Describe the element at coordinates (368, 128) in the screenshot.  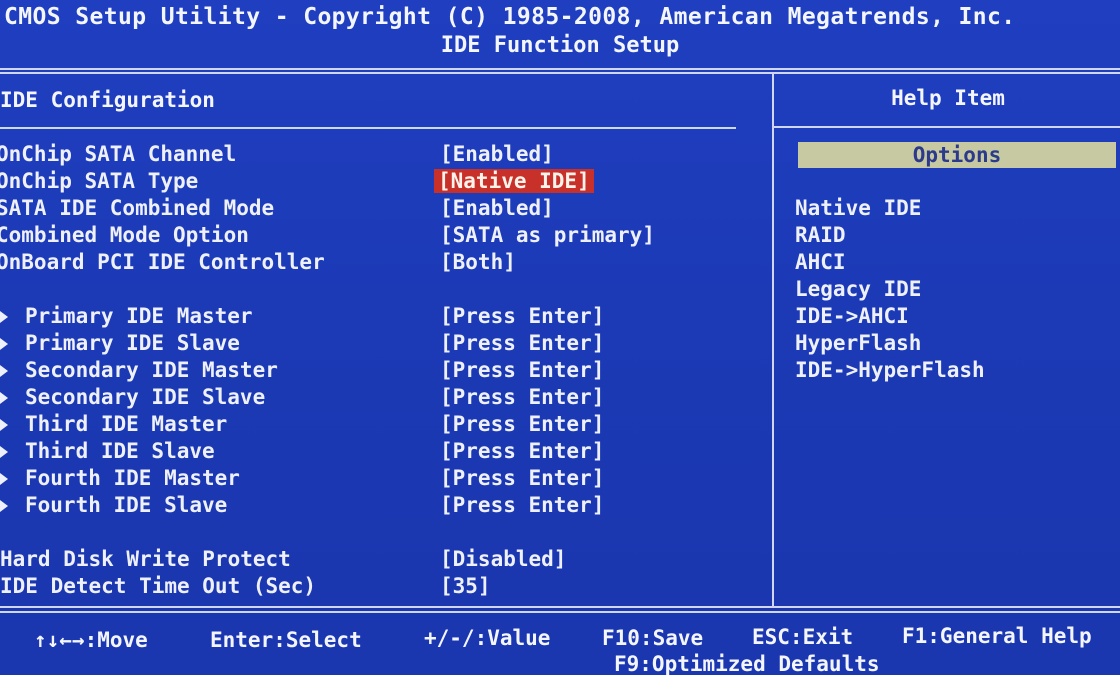
I see `section-underline` at that location.